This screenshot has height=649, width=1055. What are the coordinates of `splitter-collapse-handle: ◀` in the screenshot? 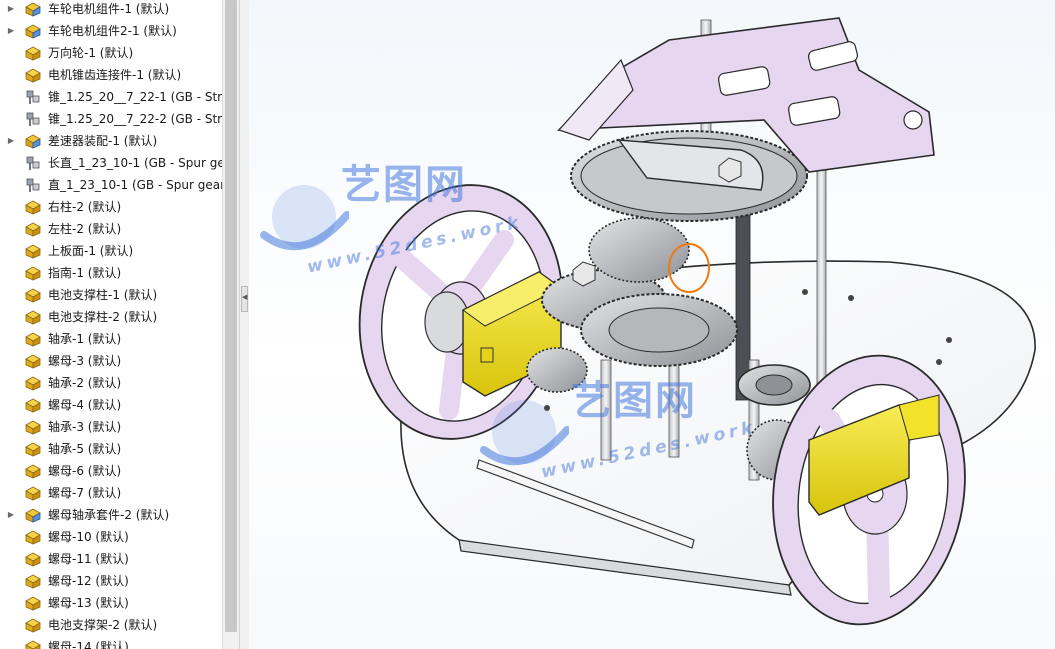 It's located at (244, 299).